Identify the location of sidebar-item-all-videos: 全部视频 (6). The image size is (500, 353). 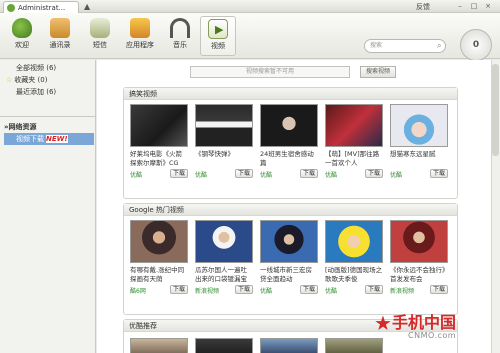
(47, 68).